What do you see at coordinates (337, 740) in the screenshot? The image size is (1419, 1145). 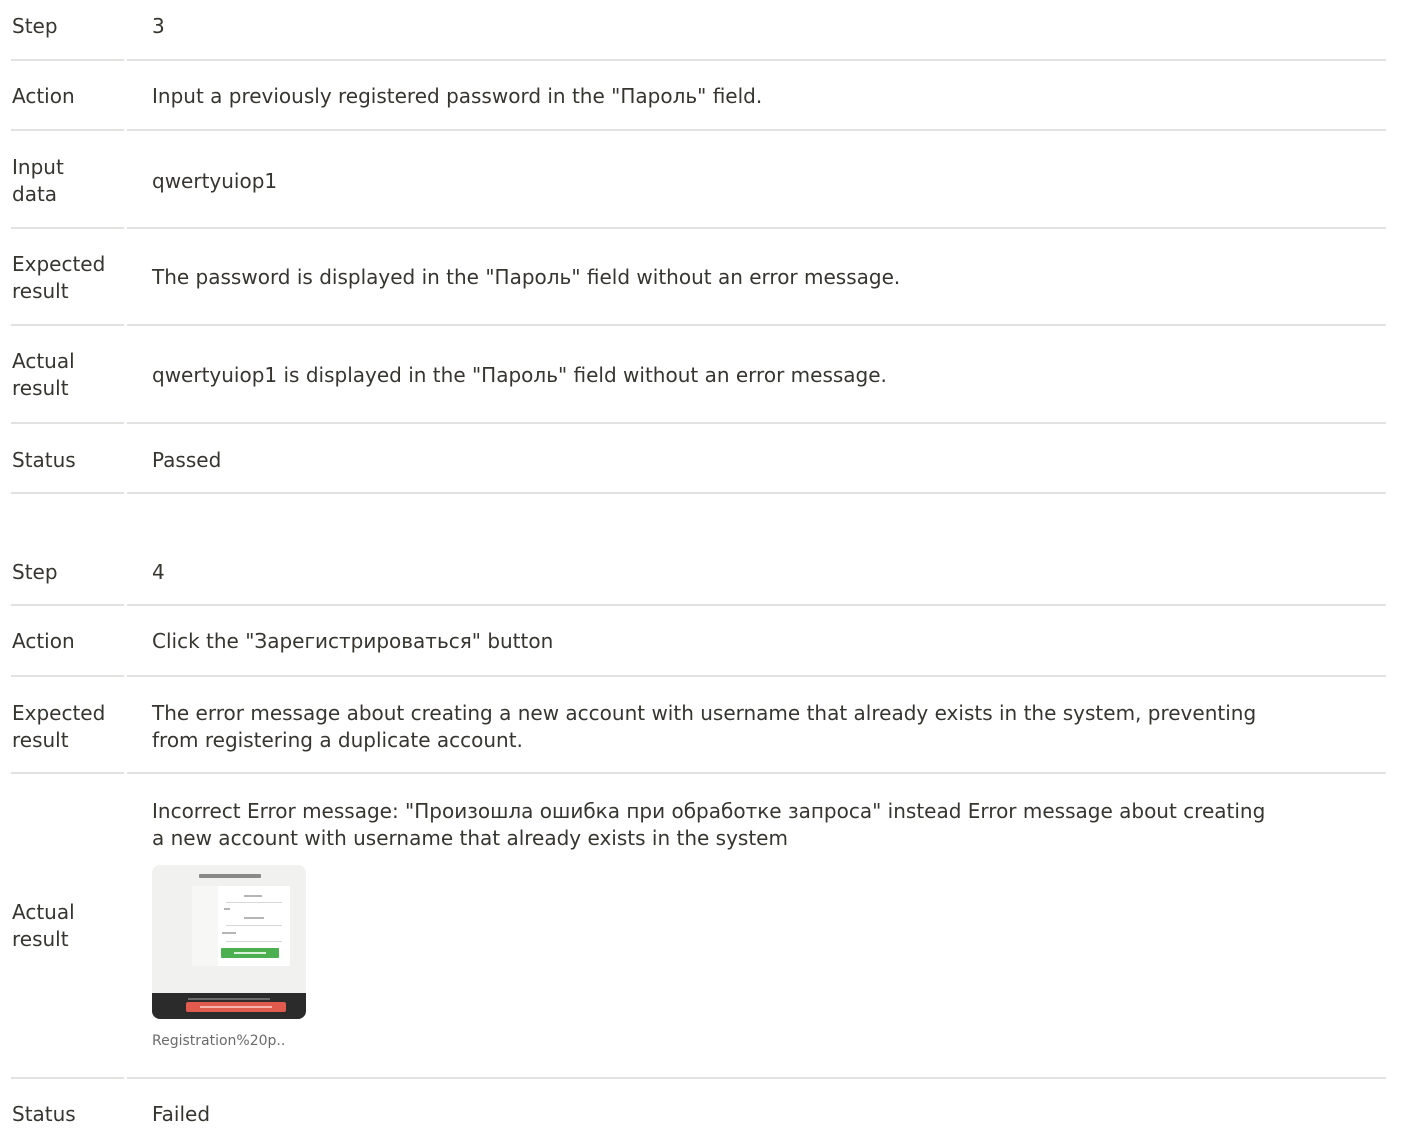 I see `expected-result-value-line2: from registering a duplicate account.` at bounding box center [337, 740].